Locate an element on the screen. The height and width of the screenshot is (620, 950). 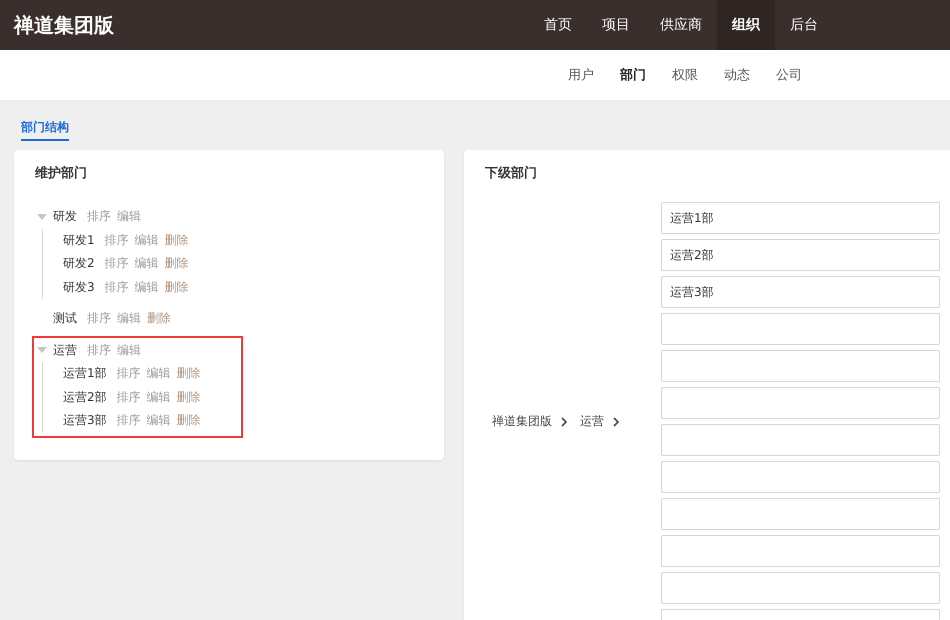
brand-title: 禅道集团版 is located at coordinates (63, 25).